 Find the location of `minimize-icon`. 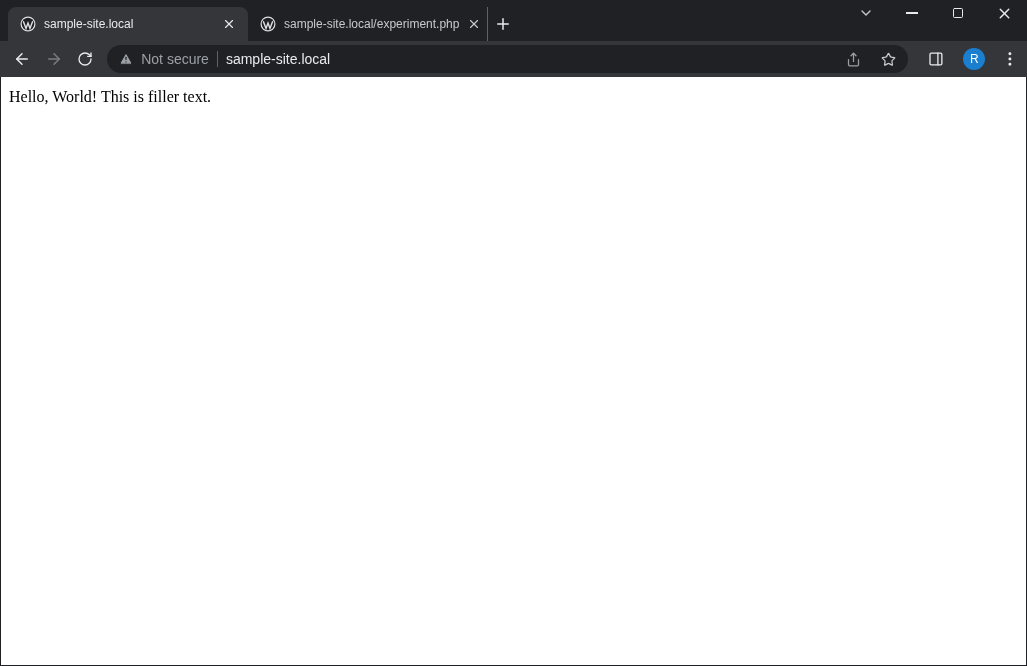

minimize-icon is located at coordinates (912, 13).